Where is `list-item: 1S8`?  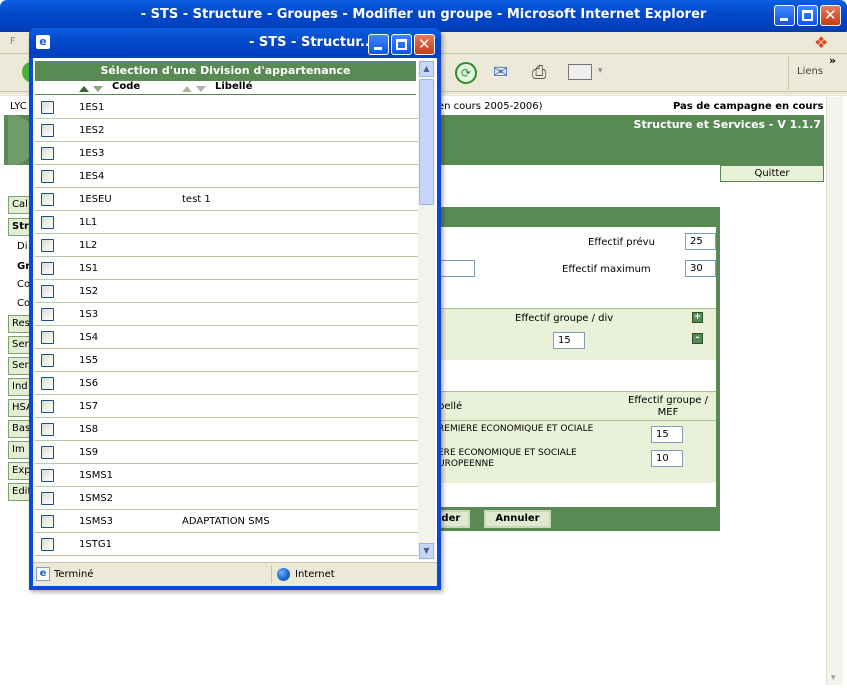
list-item: 1S8 is located at coordinates (226, 429).